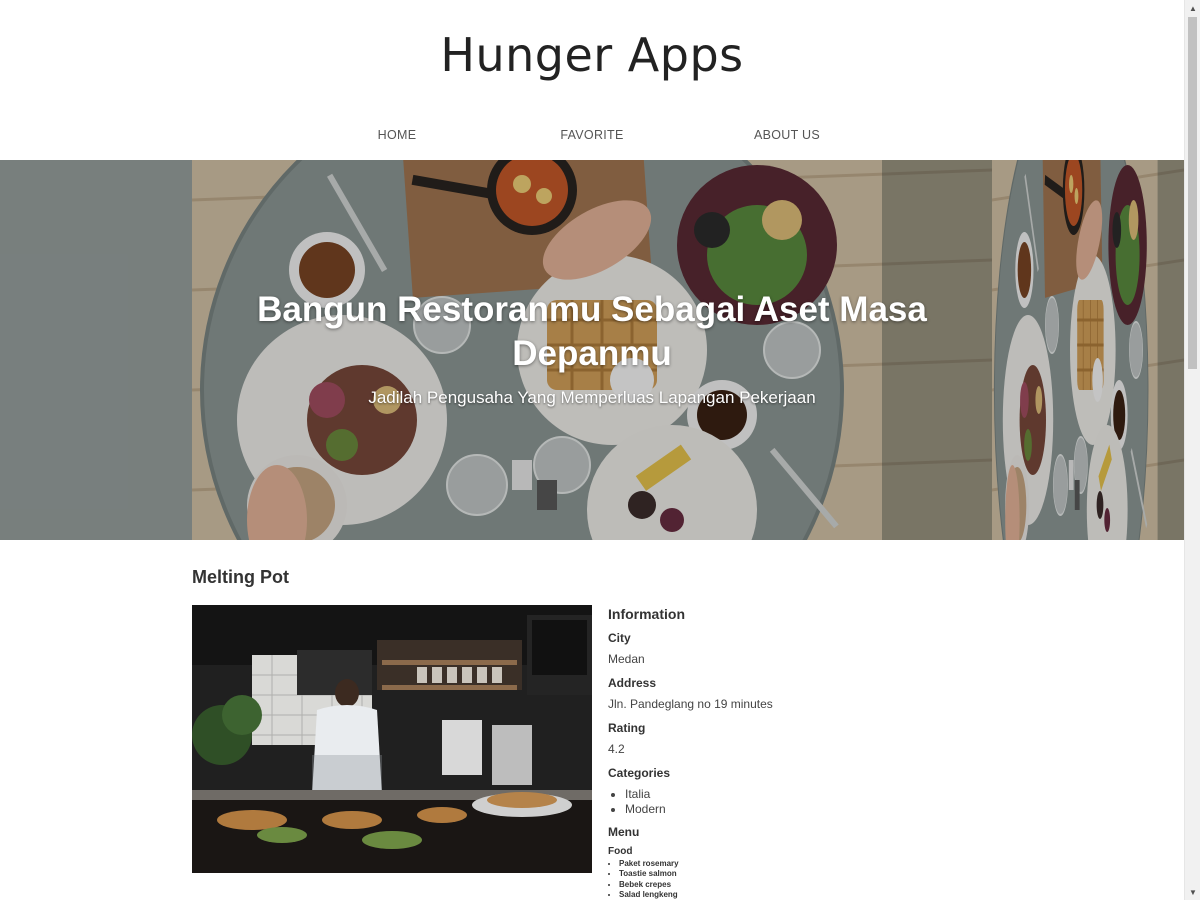  What do you see at coordinates (696, 874) in the screenshot?
I see `food-item: Toastie salmon` at bounding box center [696, 874].